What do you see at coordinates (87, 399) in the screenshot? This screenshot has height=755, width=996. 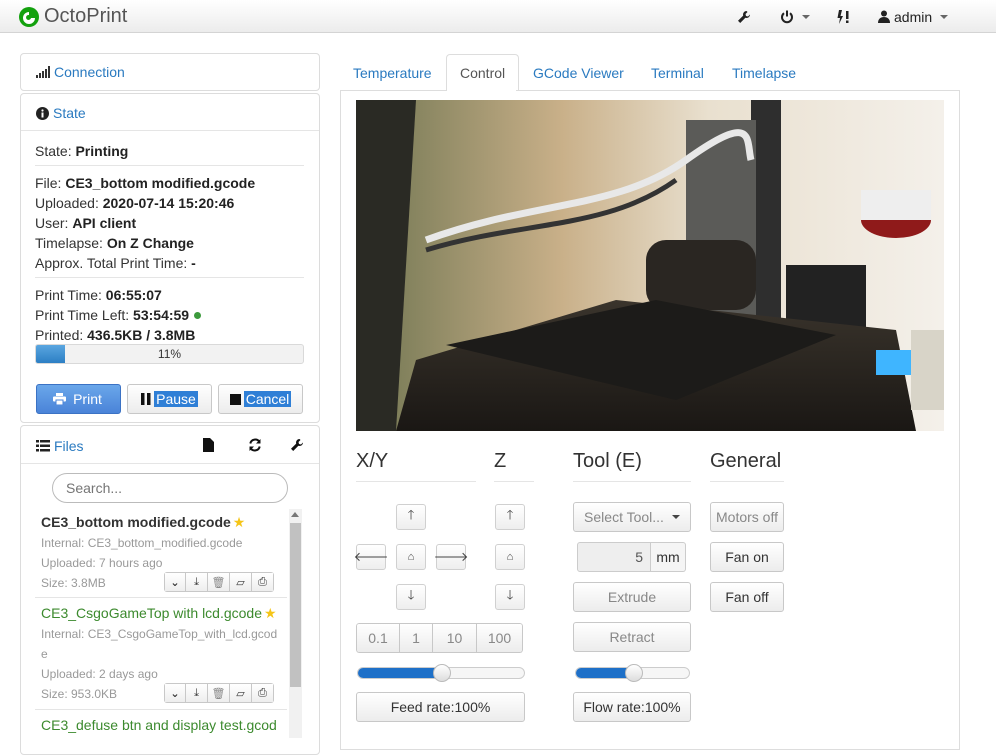 I see `print-button-label: Print` at bounding box center [87, 399].